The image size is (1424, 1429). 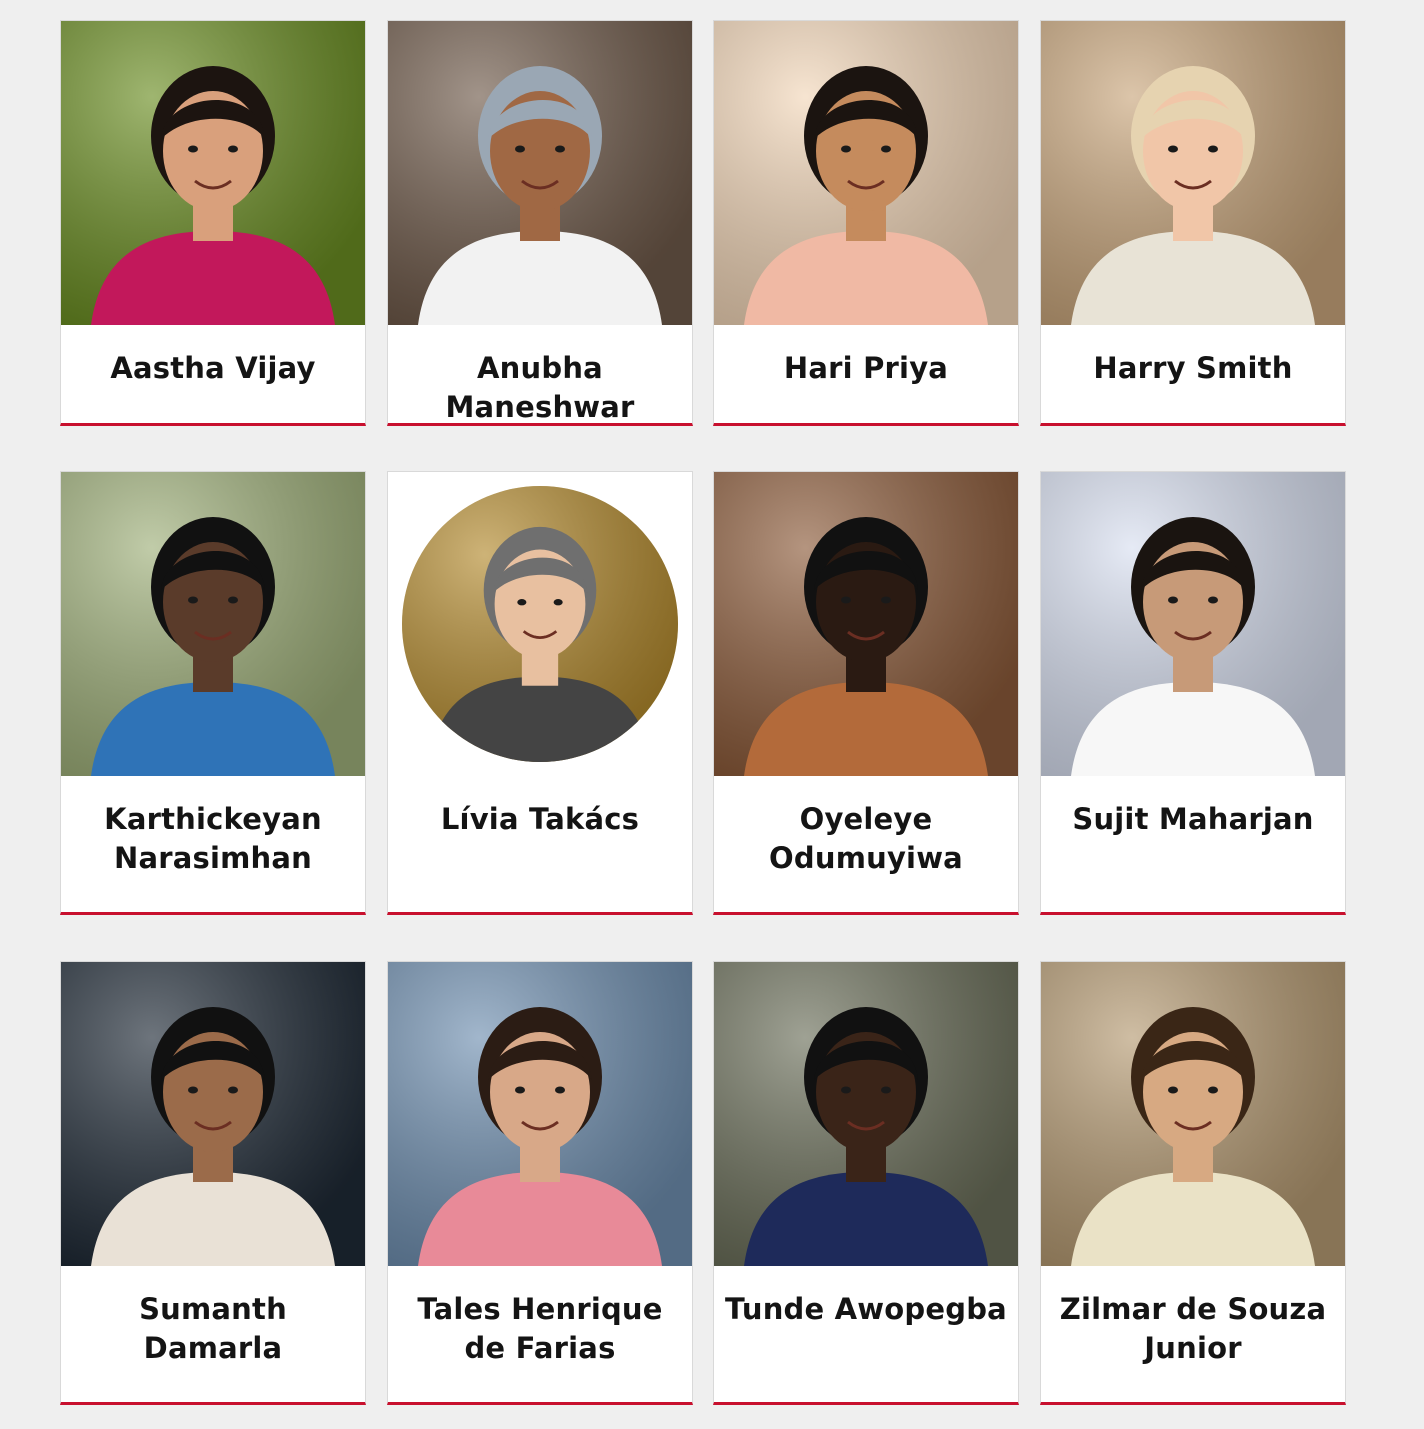 What do you see at coordinates (1193, 1329) in the screenshot?
I see `profile-name: Zilmar de Souza Junior` at bounding box center [1193, 1329].